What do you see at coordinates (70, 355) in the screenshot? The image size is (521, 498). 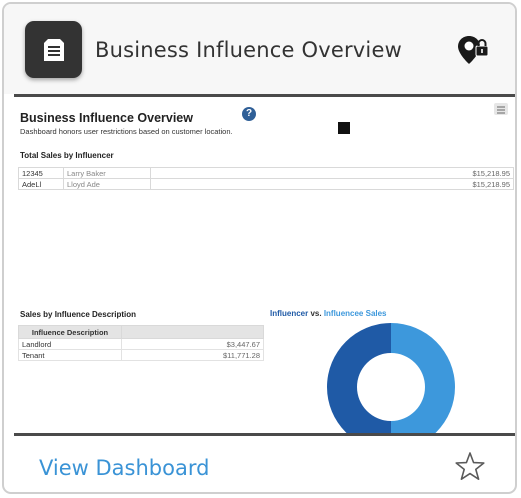 I see `row-label: Tenant` at bounding box center [70, 355].